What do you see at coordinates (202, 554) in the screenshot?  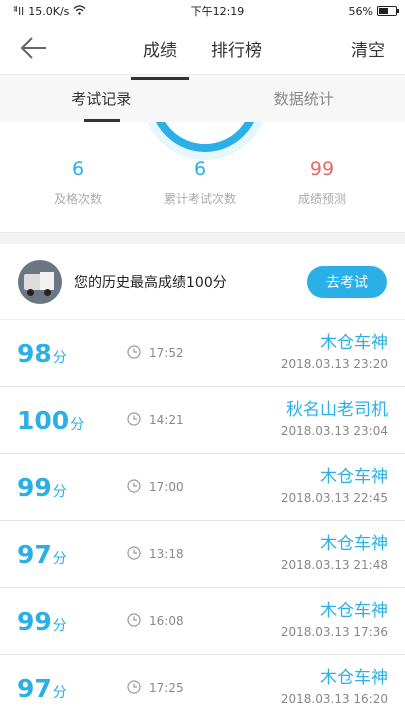 I see `record-row: 97 分 13:18 木仓车神 2018.03.13 21:48` at bounding box center [202, 554].